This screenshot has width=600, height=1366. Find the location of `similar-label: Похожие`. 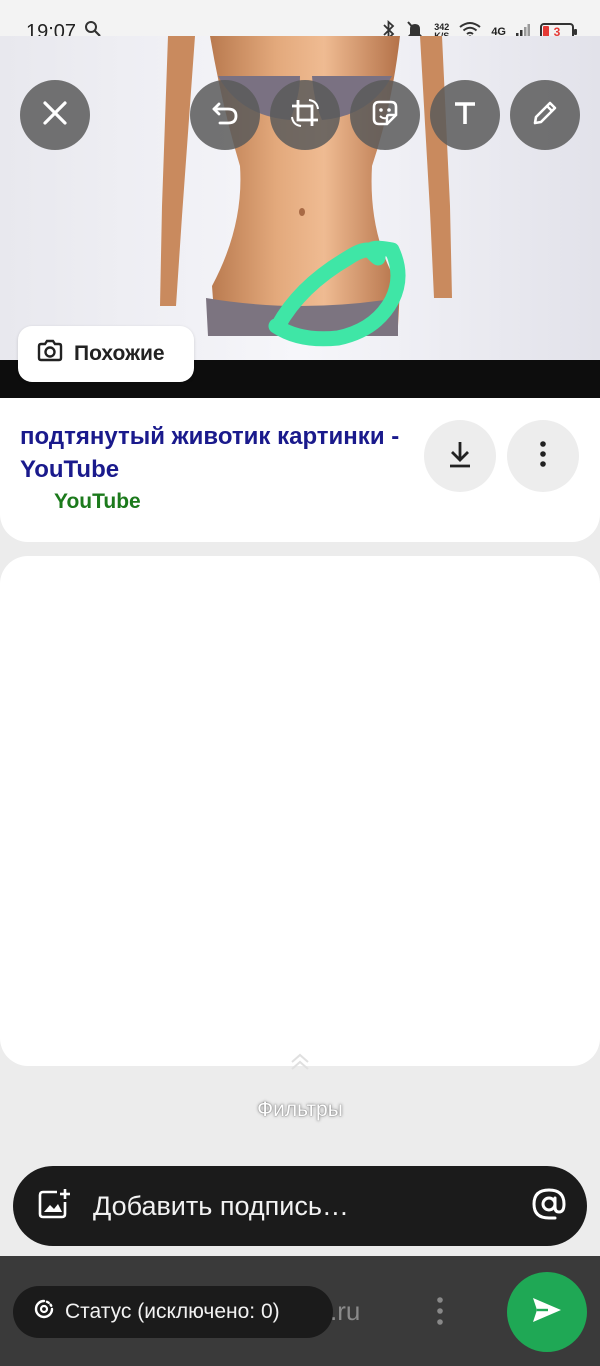

similar-label: Похожие is located at coordinates (119, 353).